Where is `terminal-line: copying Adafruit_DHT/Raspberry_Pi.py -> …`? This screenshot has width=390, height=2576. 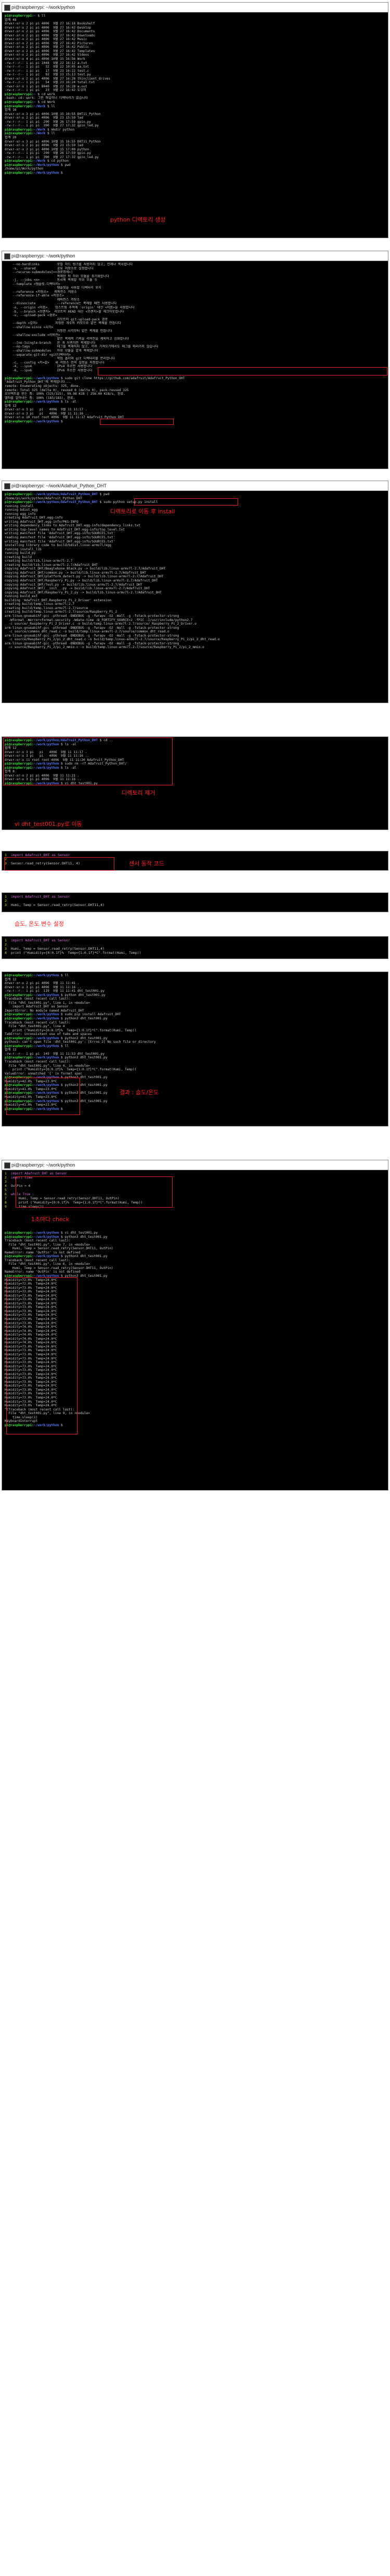 terminal-line: copying Adafruit_DHT/Raspberry_Pi.py -> … is located at coordinates (81, 581).